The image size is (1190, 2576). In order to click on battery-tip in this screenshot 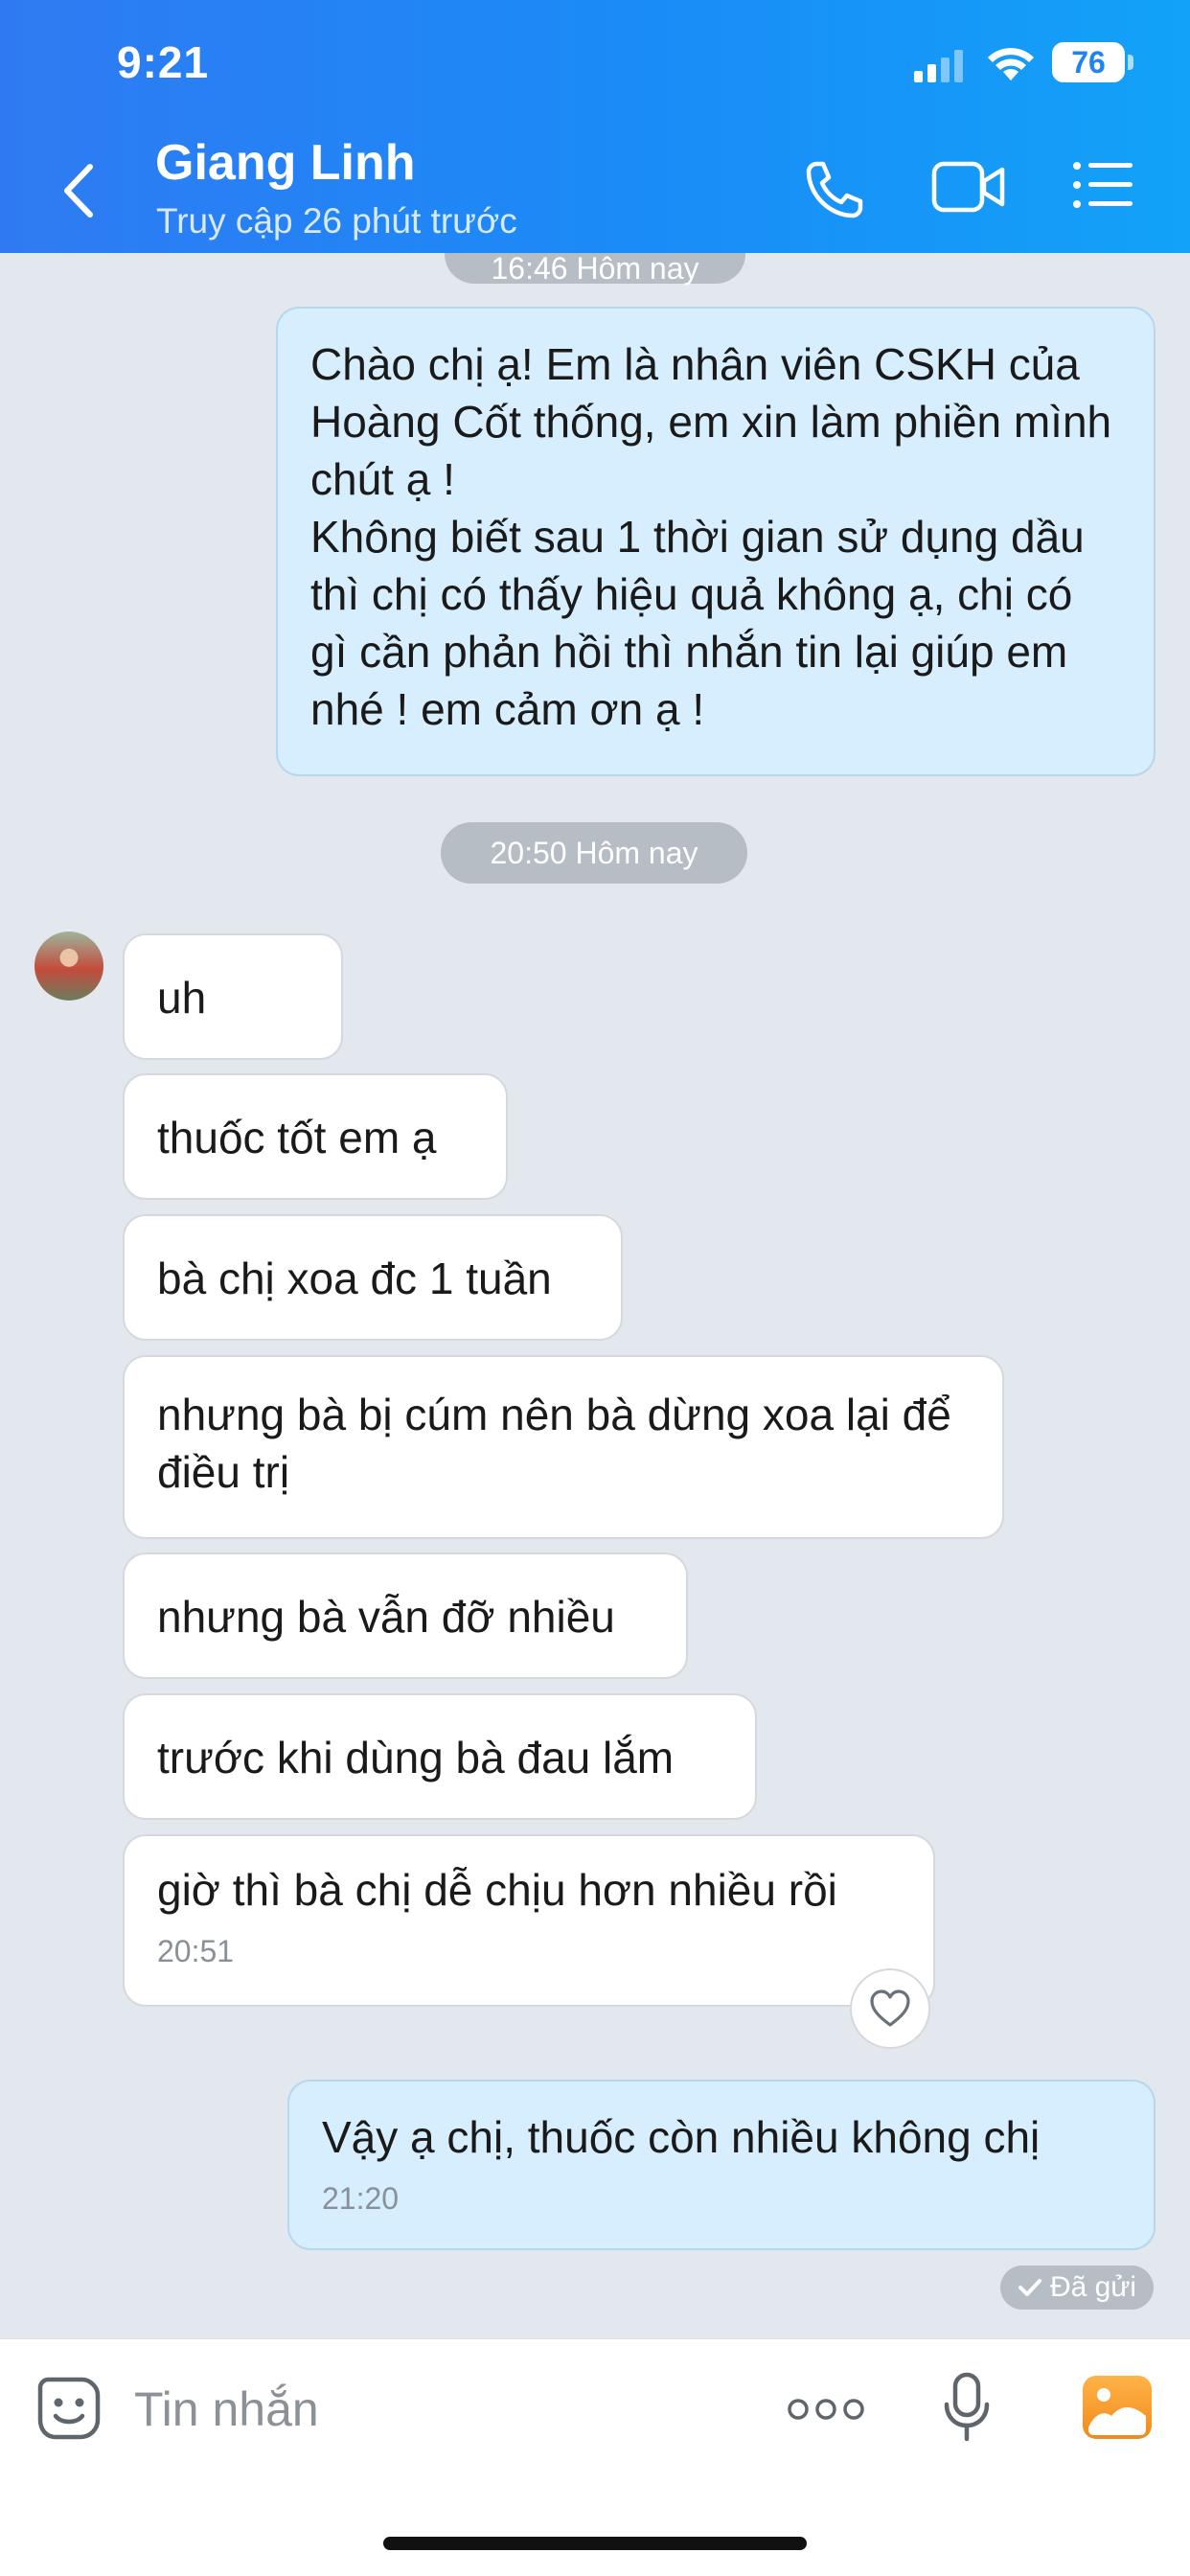, I will do `click(1131, 63)`.